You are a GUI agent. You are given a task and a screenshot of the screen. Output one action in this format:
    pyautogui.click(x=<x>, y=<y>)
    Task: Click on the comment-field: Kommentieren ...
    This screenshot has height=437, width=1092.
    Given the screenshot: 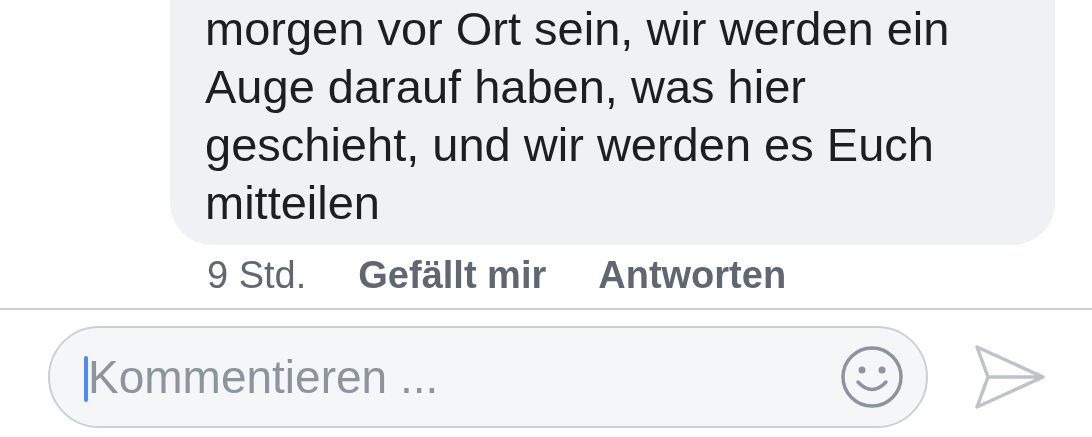 What is the action you would take?
    pyautogui.click(x=463, y=377)
    